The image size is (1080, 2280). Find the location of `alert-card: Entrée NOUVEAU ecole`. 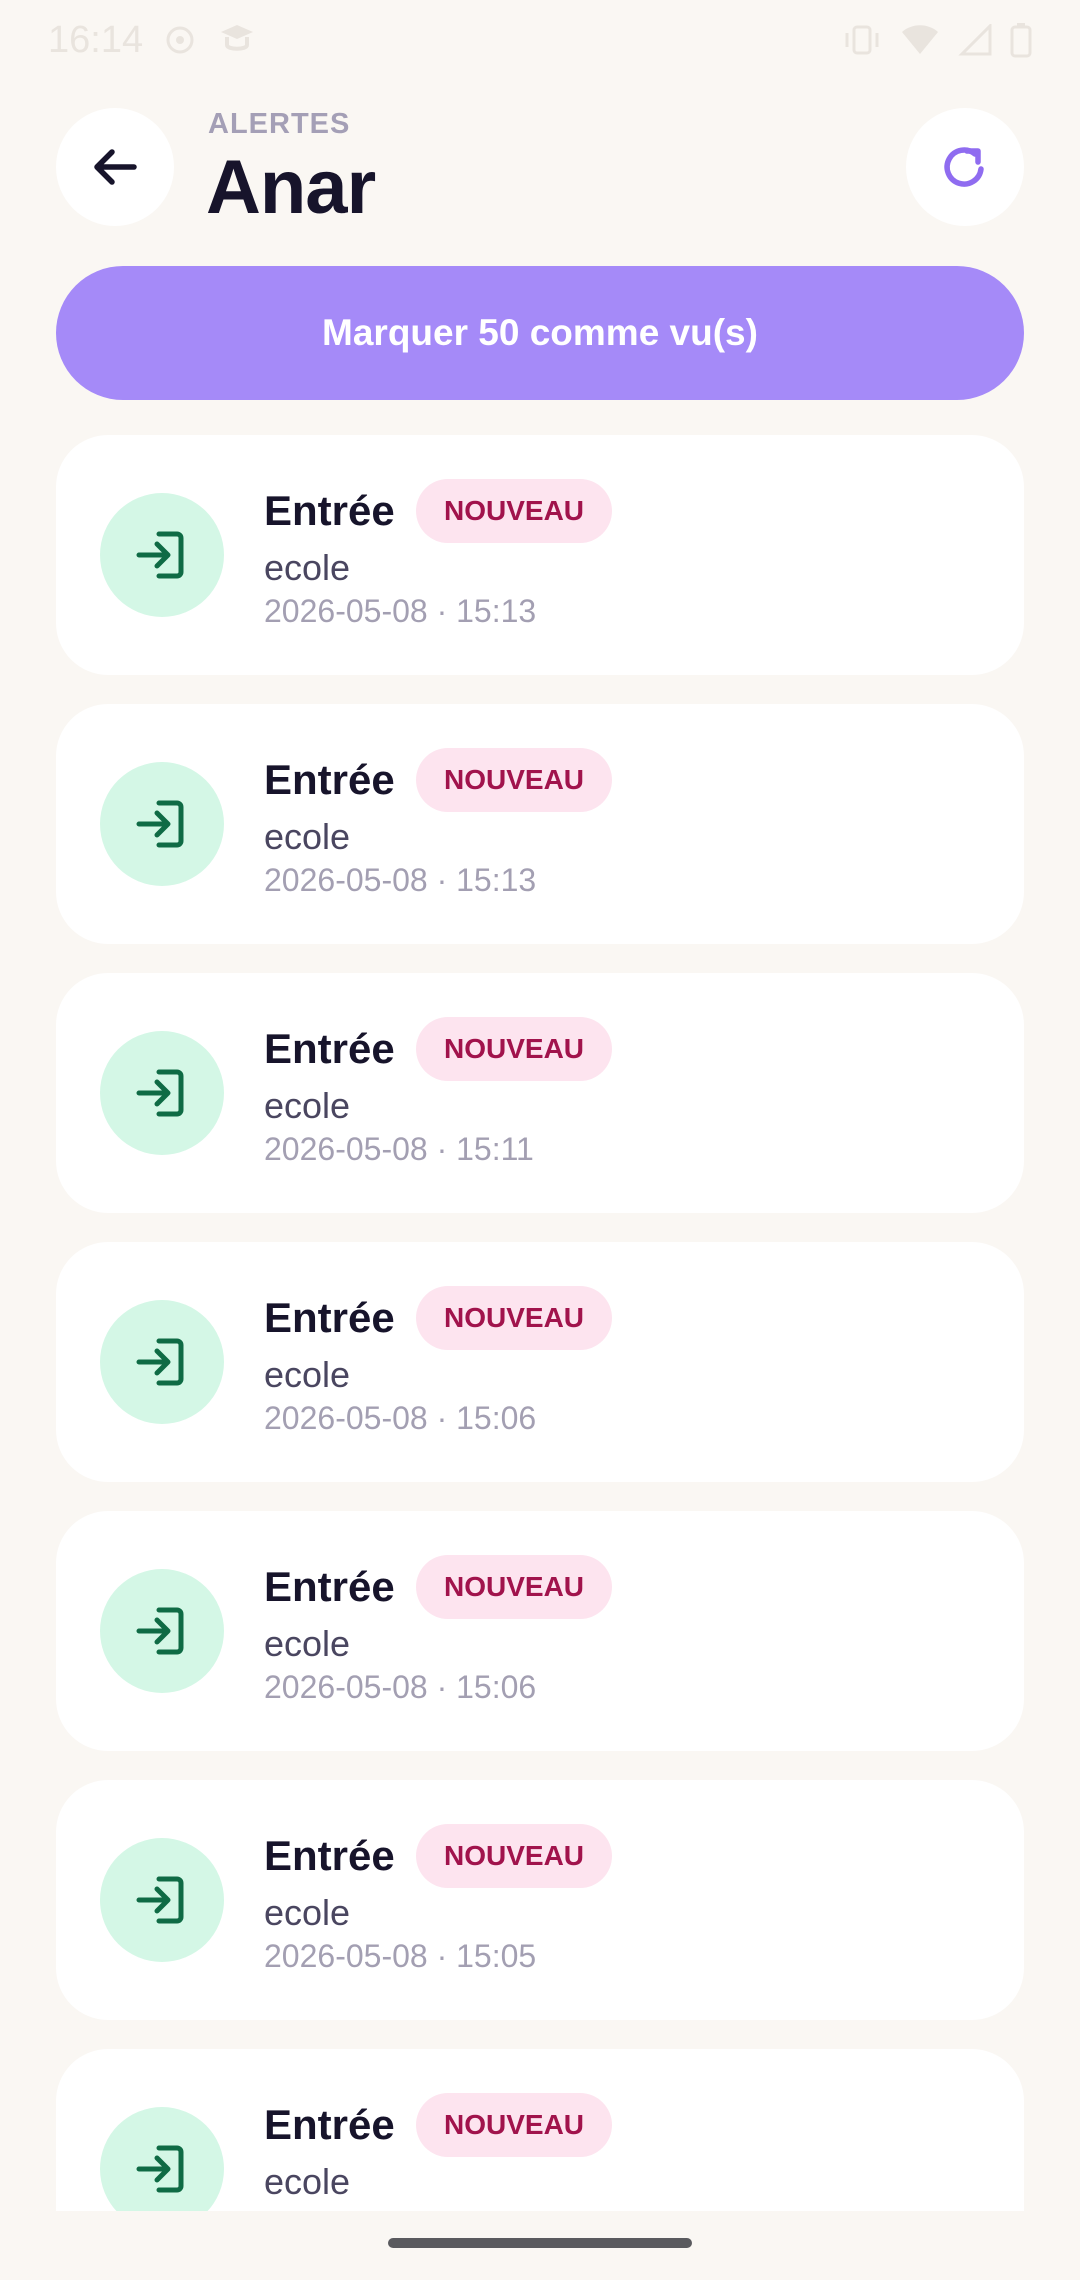

alert-card: Entrée NOUVEAU ecole is located at coordinates (540, 2130).